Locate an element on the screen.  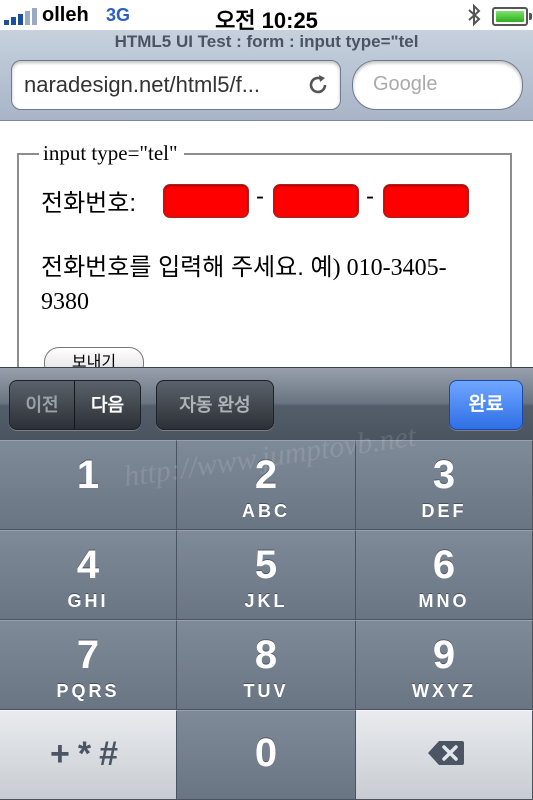
key-digit: 6 is located at coordinates (444, 565).